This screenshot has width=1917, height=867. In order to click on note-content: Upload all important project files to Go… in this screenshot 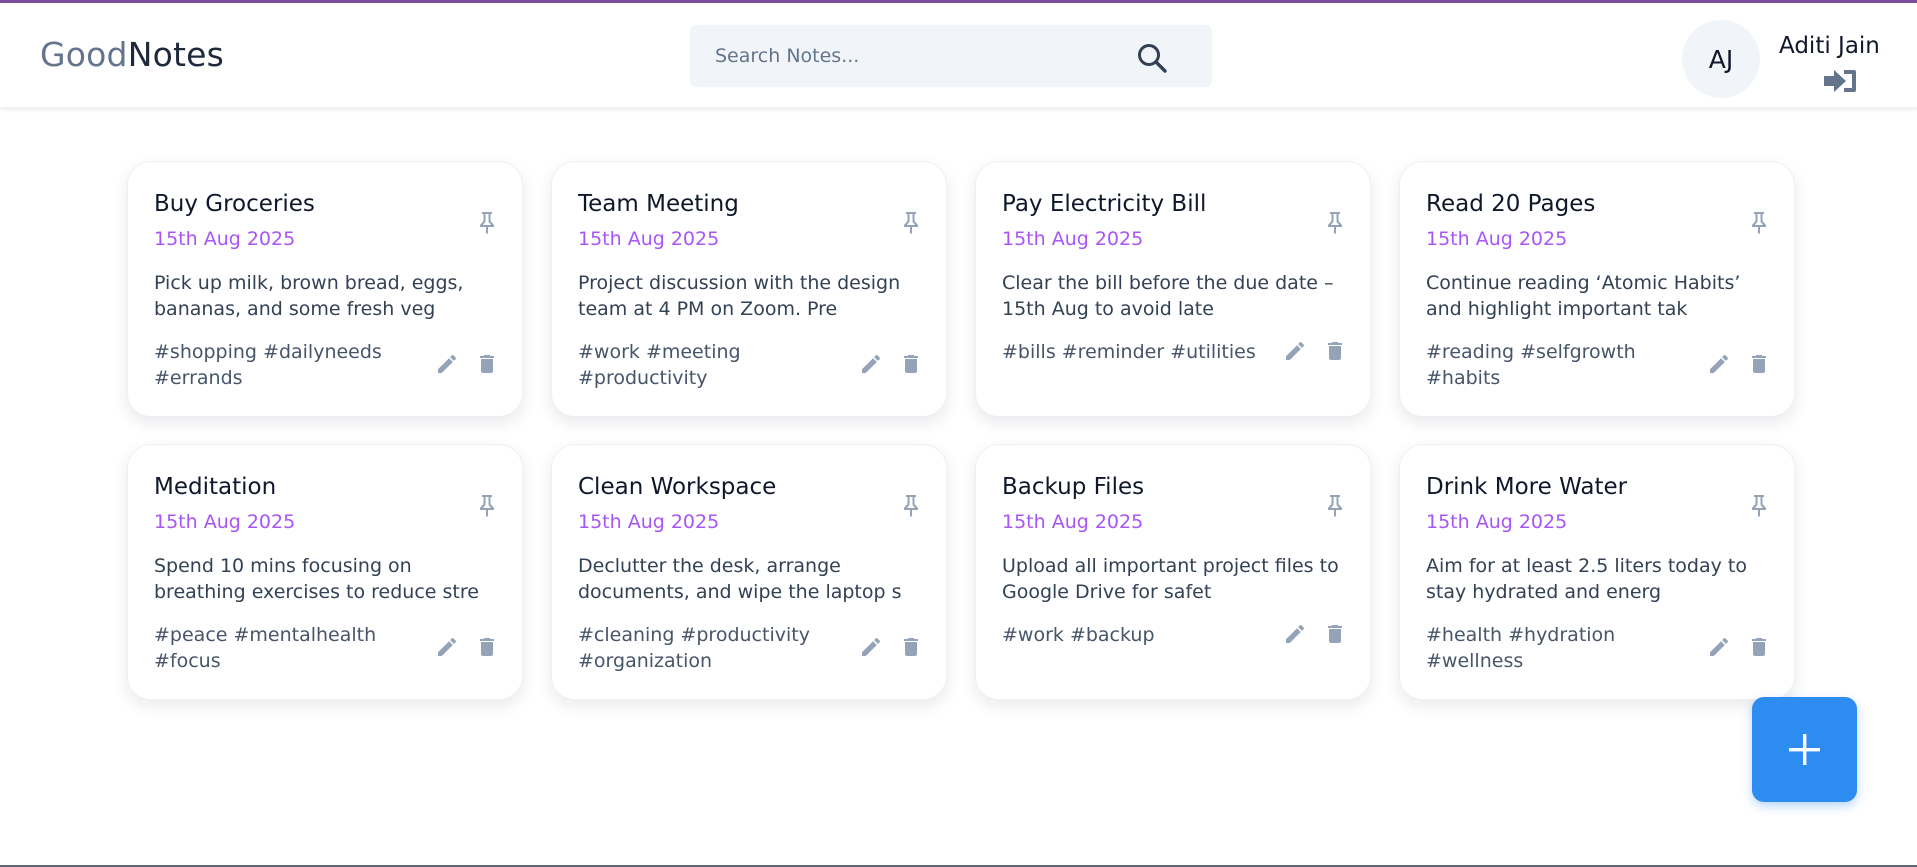, I will do `click(1170, 579)`.